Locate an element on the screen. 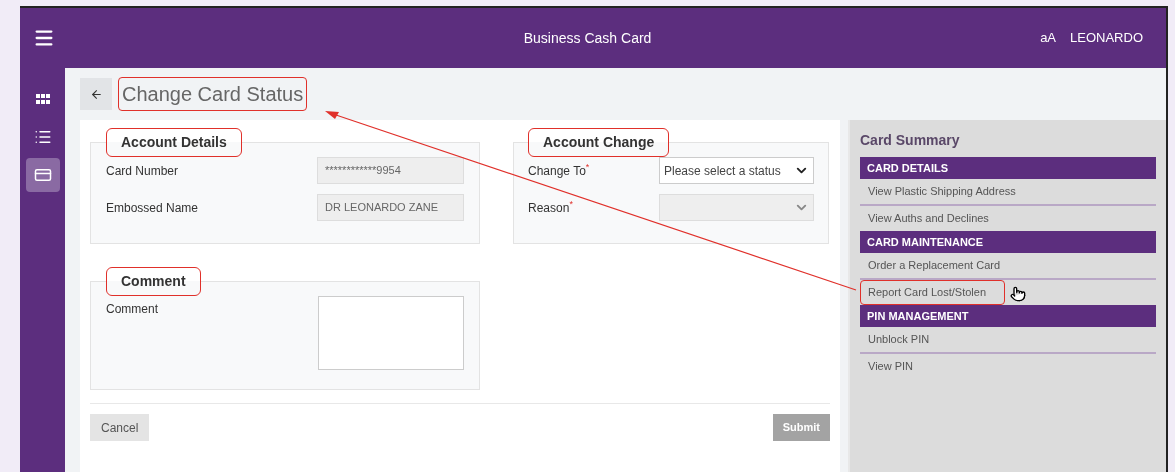 The image size is (1175, 472). field-label: Embossed Name is located at coordinates (152, 208).